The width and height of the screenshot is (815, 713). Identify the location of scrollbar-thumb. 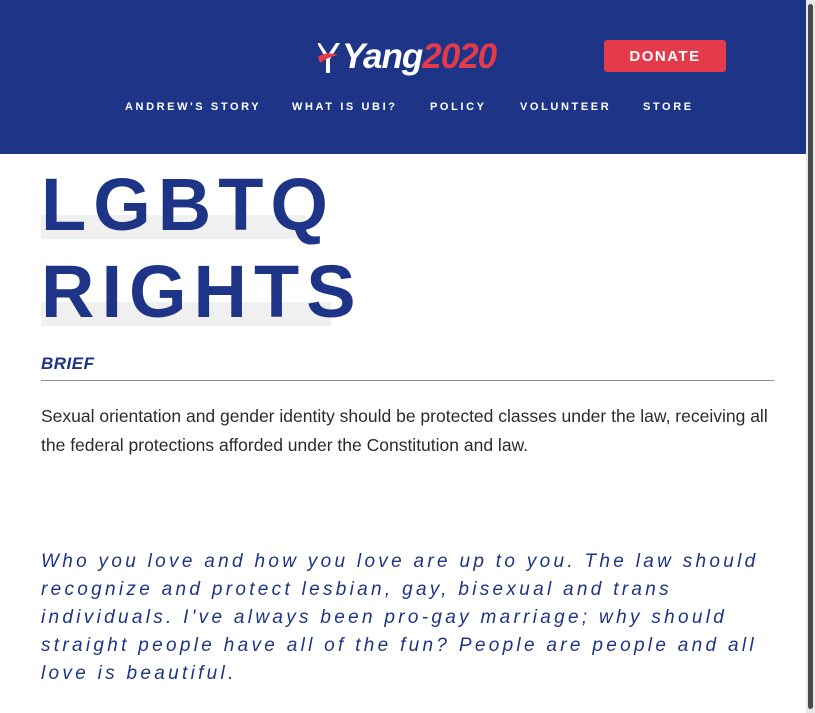
(810, 356).